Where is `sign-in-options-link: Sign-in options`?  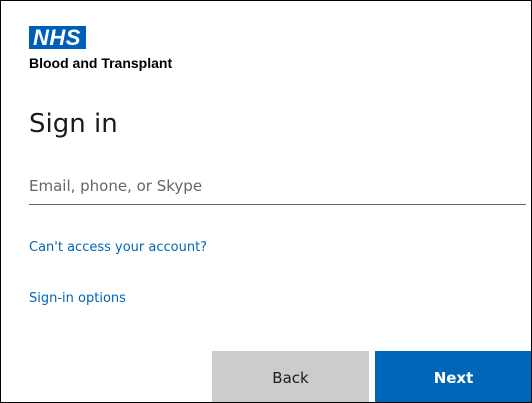 sign-in-options-link: Sign-in options is located at coordinates (77, 298).